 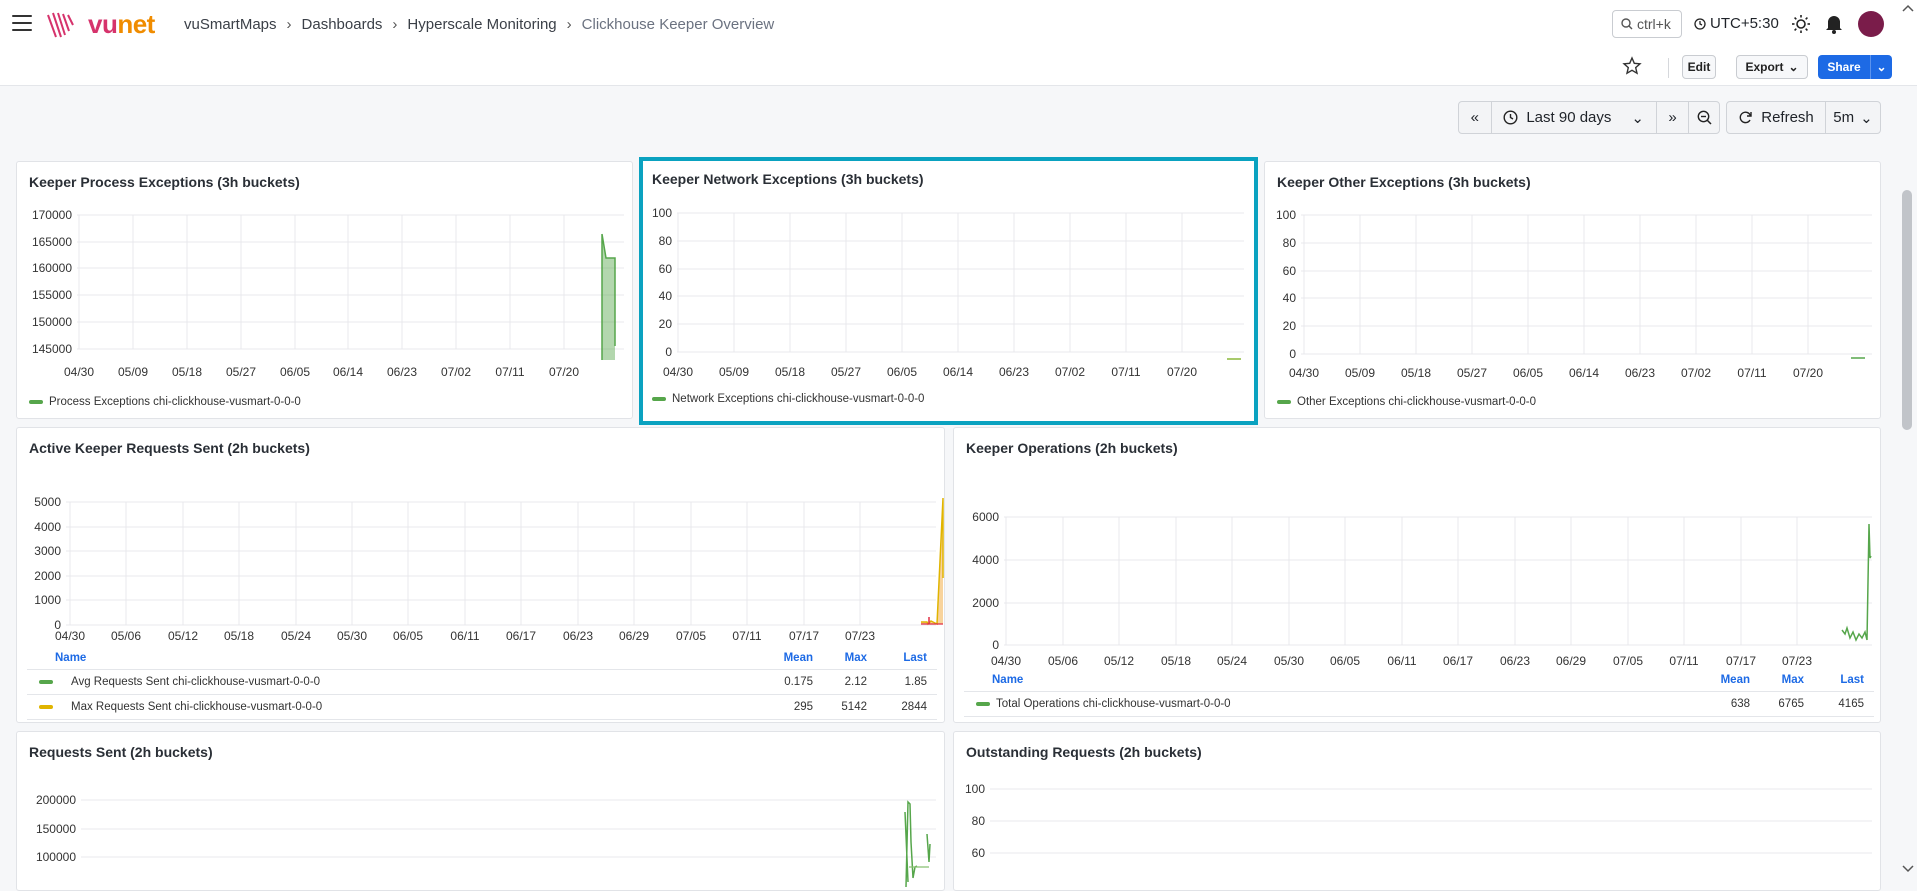 What do you see at coordinates (1475, 117) in the screenshot?
I see `shift-back-button: «` at bounding box center [1475, 117].